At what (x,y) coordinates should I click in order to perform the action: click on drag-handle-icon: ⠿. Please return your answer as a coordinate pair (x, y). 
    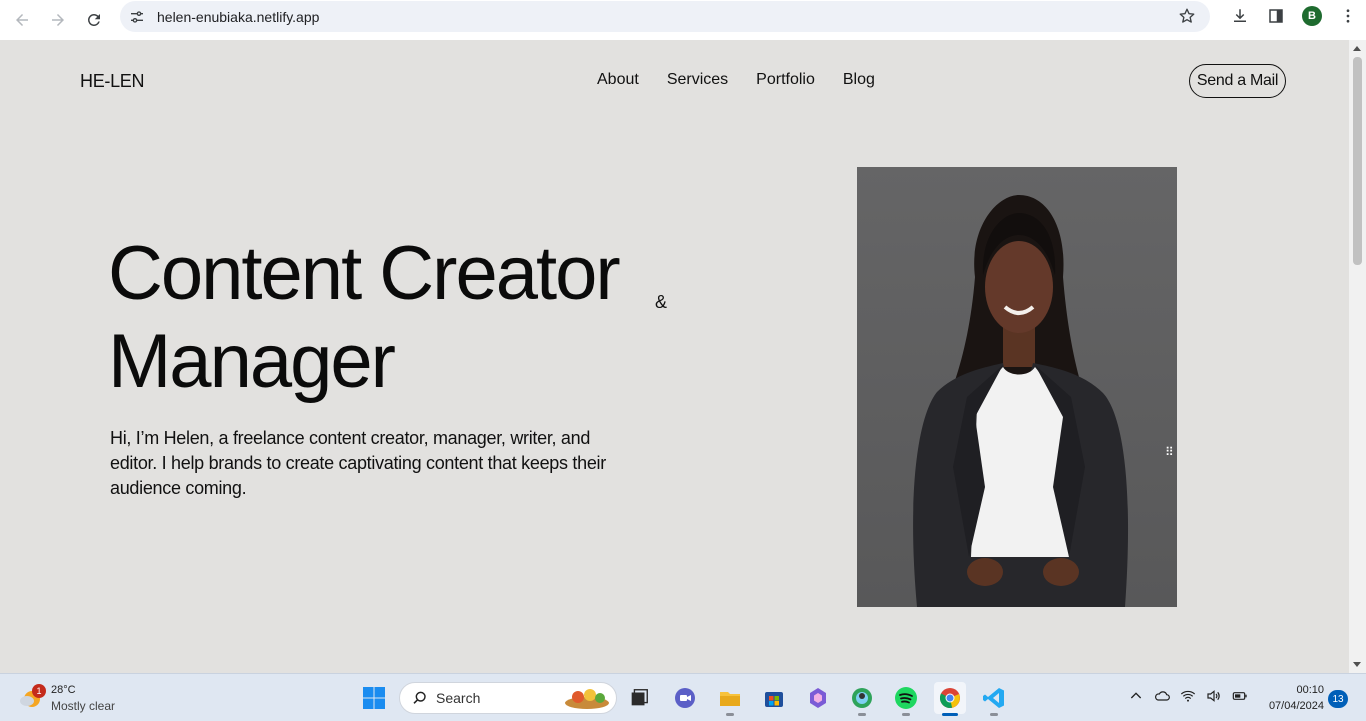
    Looking at the image, I should click on (1169, 452).